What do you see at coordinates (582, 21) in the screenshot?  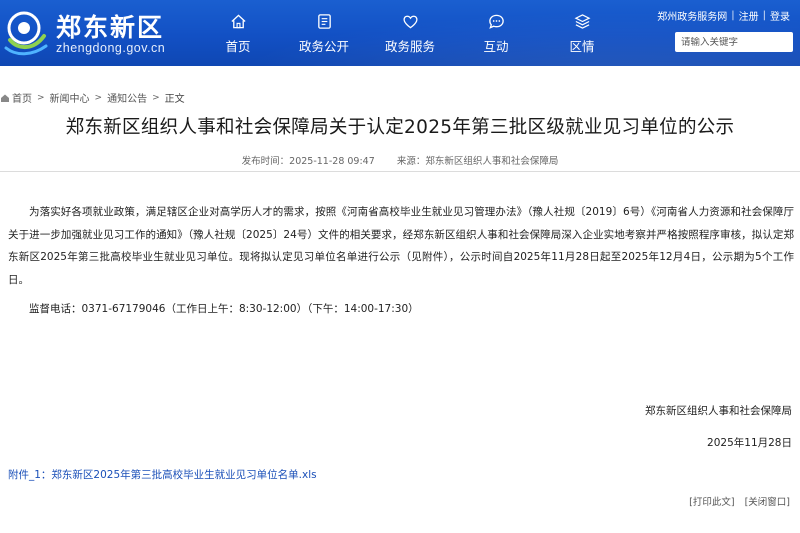 I see `layers-icon` at bounding box center [582, 21].